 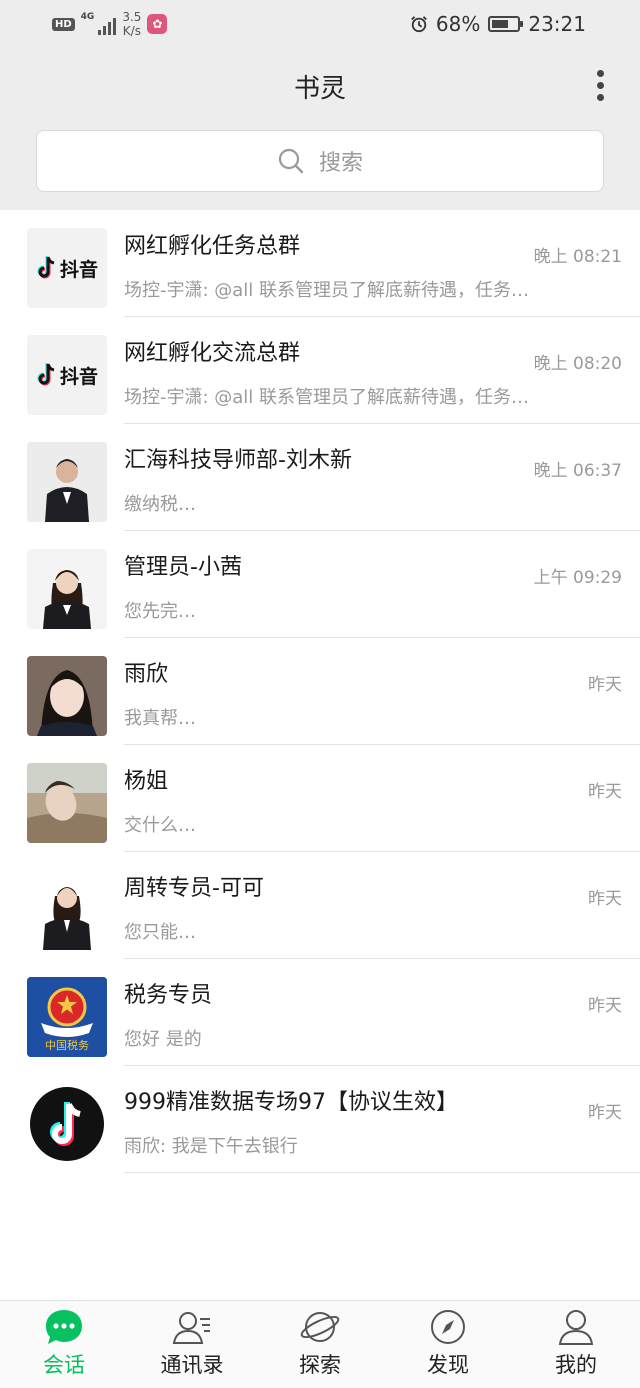 I want to click on conversation-item: 周转专员-可可 您只能… 昨天, so click(x=320, y=905).